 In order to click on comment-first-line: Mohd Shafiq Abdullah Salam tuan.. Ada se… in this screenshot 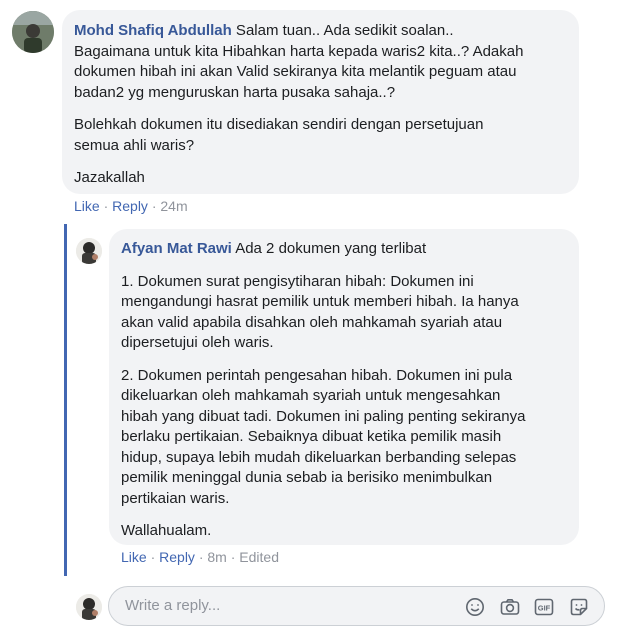, I will do `click(326, 31)`.